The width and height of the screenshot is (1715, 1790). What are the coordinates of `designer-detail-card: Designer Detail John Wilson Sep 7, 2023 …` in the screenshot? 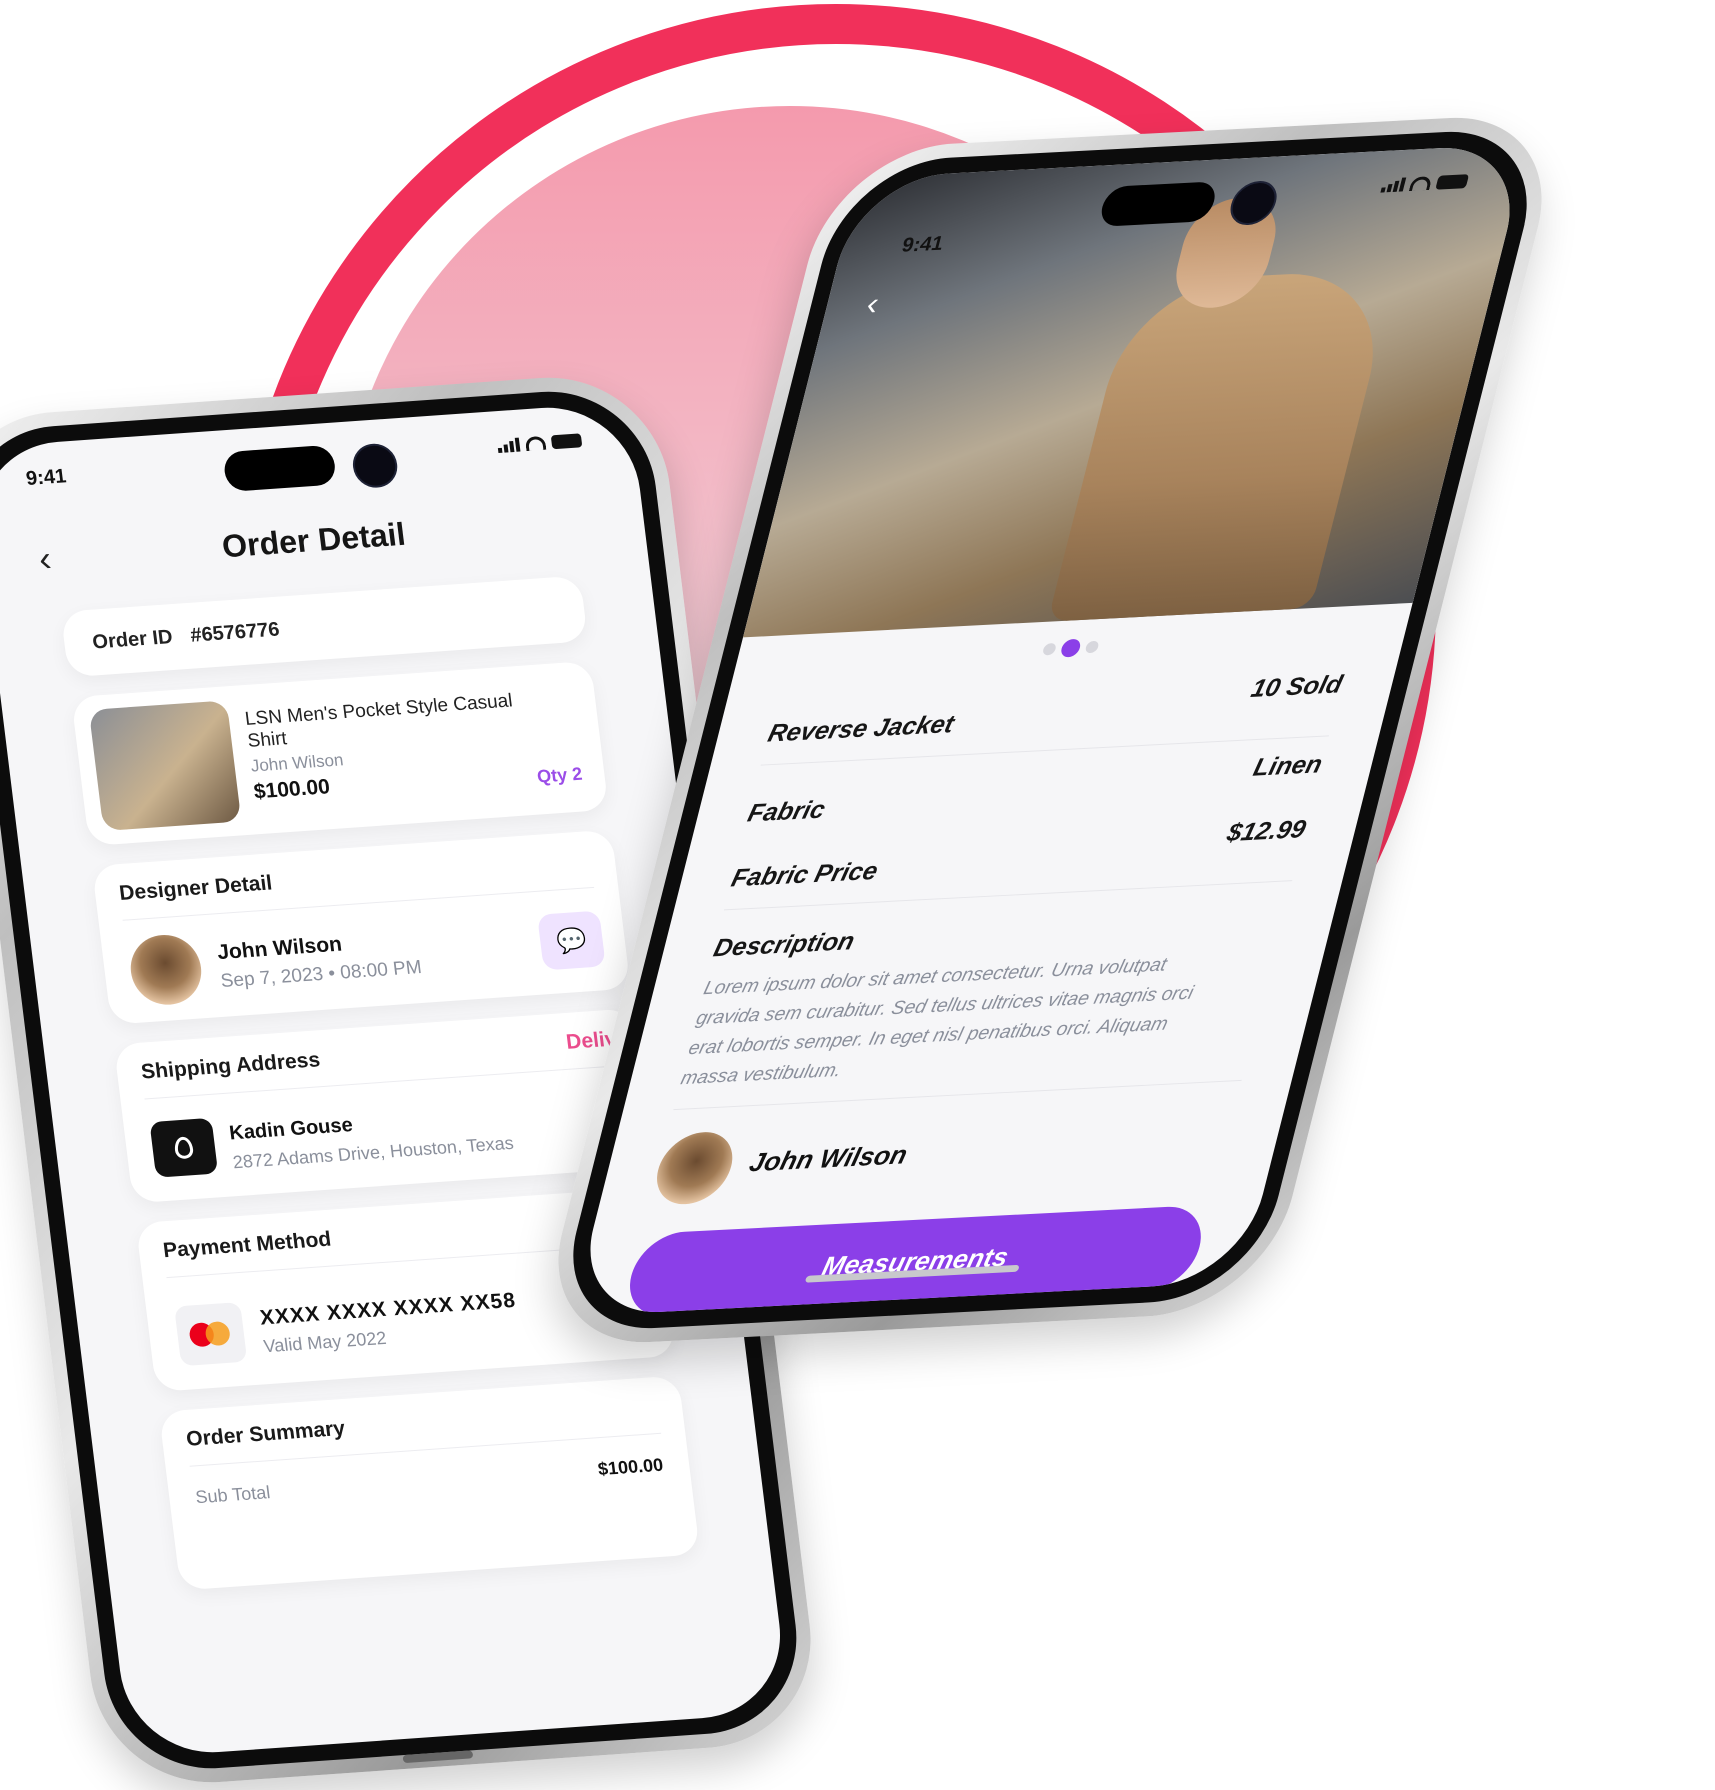 It's located at (361, 927).